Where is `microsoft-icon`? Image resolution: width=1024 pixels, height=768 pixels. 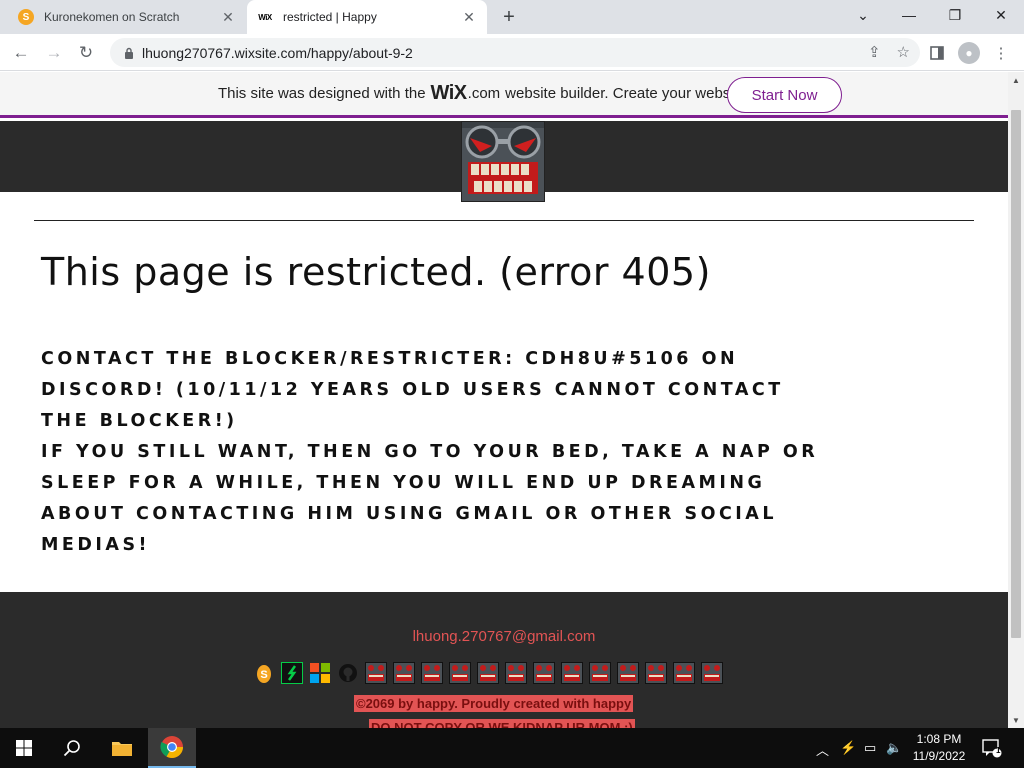
microsoft-icon is located at coordinates (320, 673).